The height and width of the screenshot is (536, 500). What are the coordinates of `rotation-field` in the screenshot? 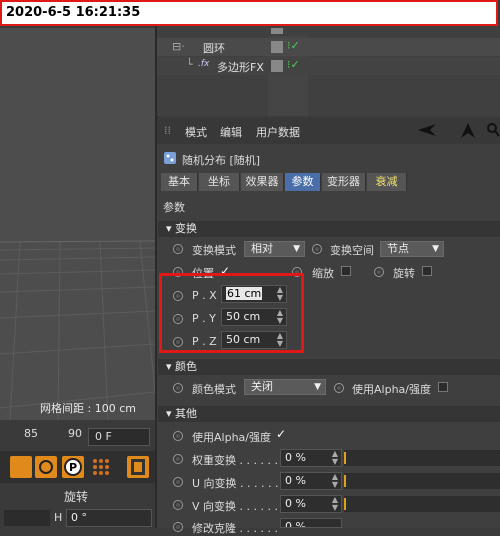 It's located at (27, 518).